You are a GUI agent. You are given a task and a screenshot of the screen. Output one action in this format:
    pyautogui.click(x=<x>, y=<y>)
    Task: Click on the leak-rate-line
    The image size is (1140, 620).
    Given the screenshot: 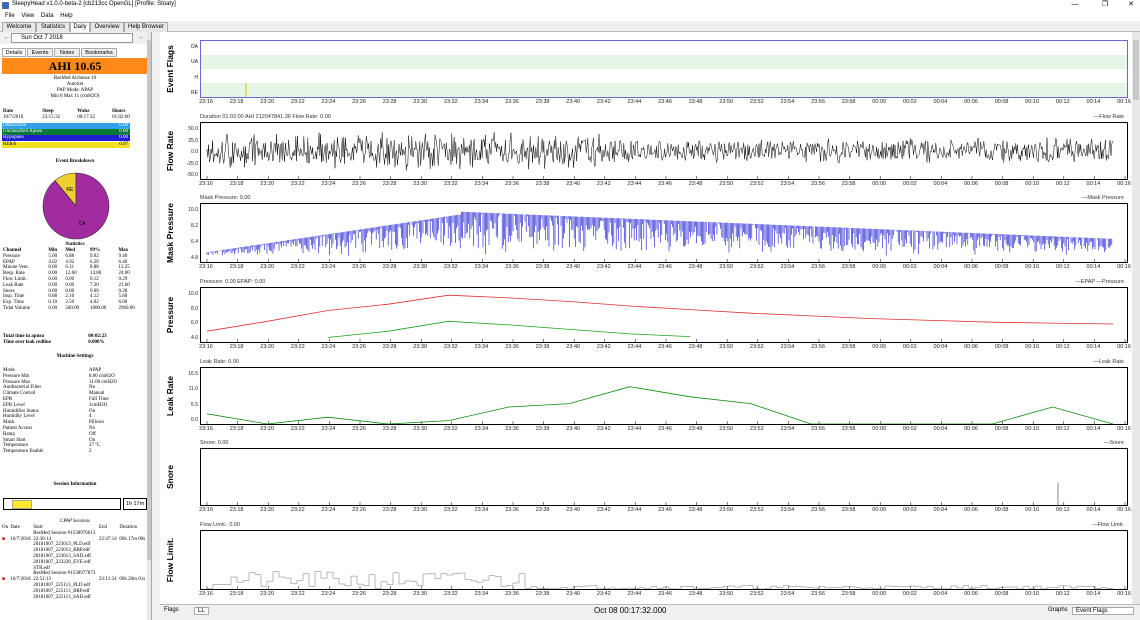 What is the action you would take?
    pyautogui.click(x=660, y=405)
    